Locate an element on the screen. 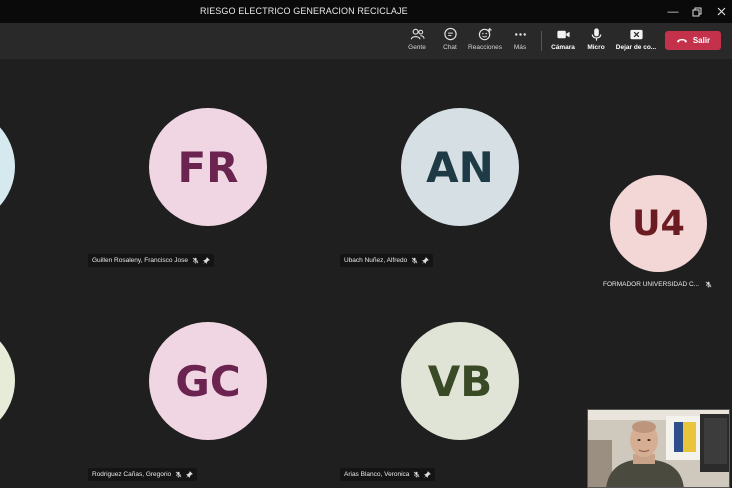 This screenshot has width=732, height=488. close-window-button is located at coordinates (721, 11).